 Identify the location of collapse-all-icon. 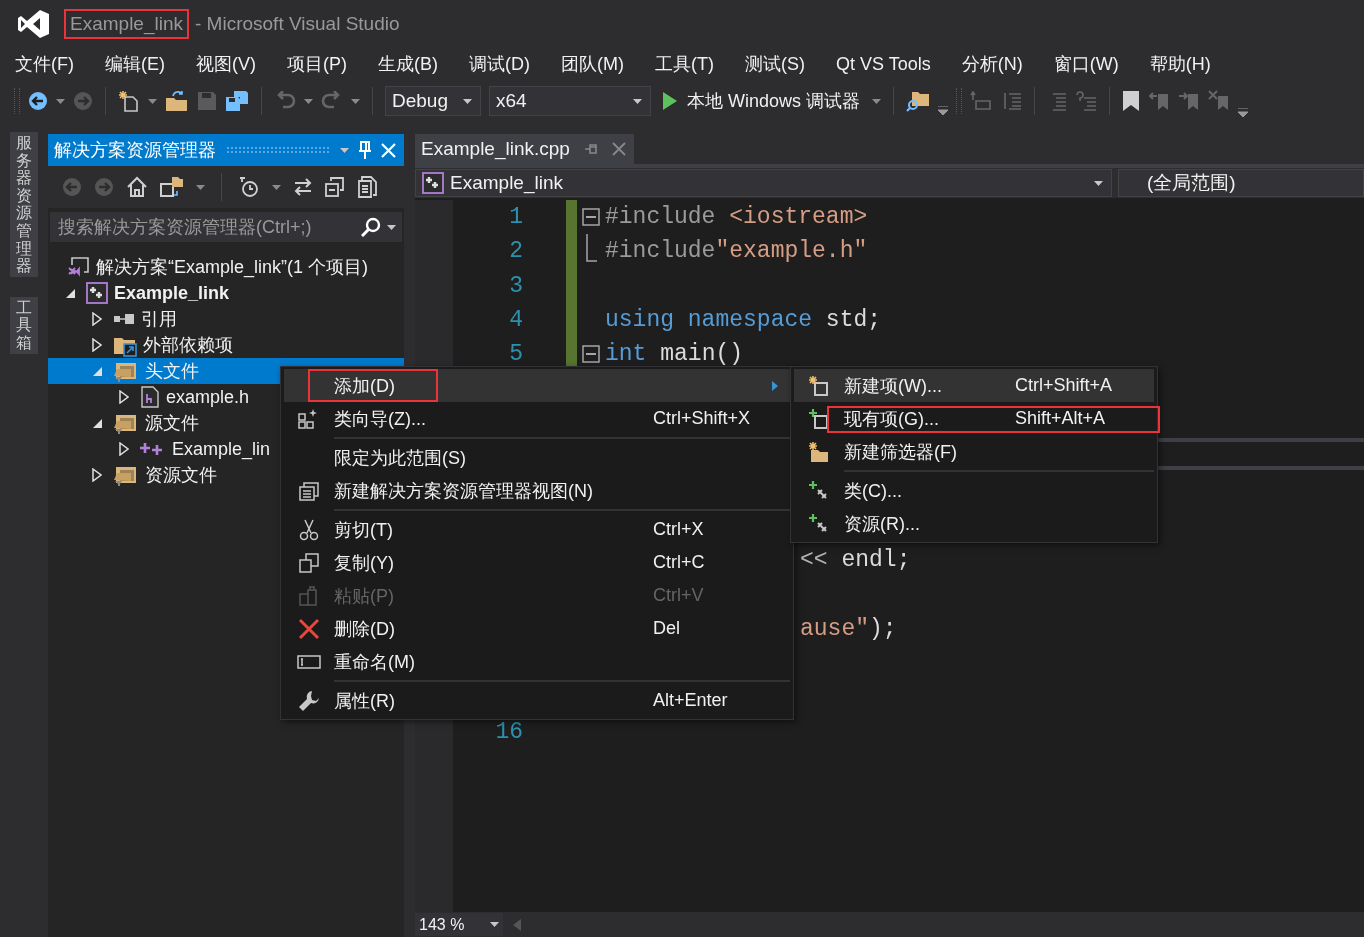
(335, 187).